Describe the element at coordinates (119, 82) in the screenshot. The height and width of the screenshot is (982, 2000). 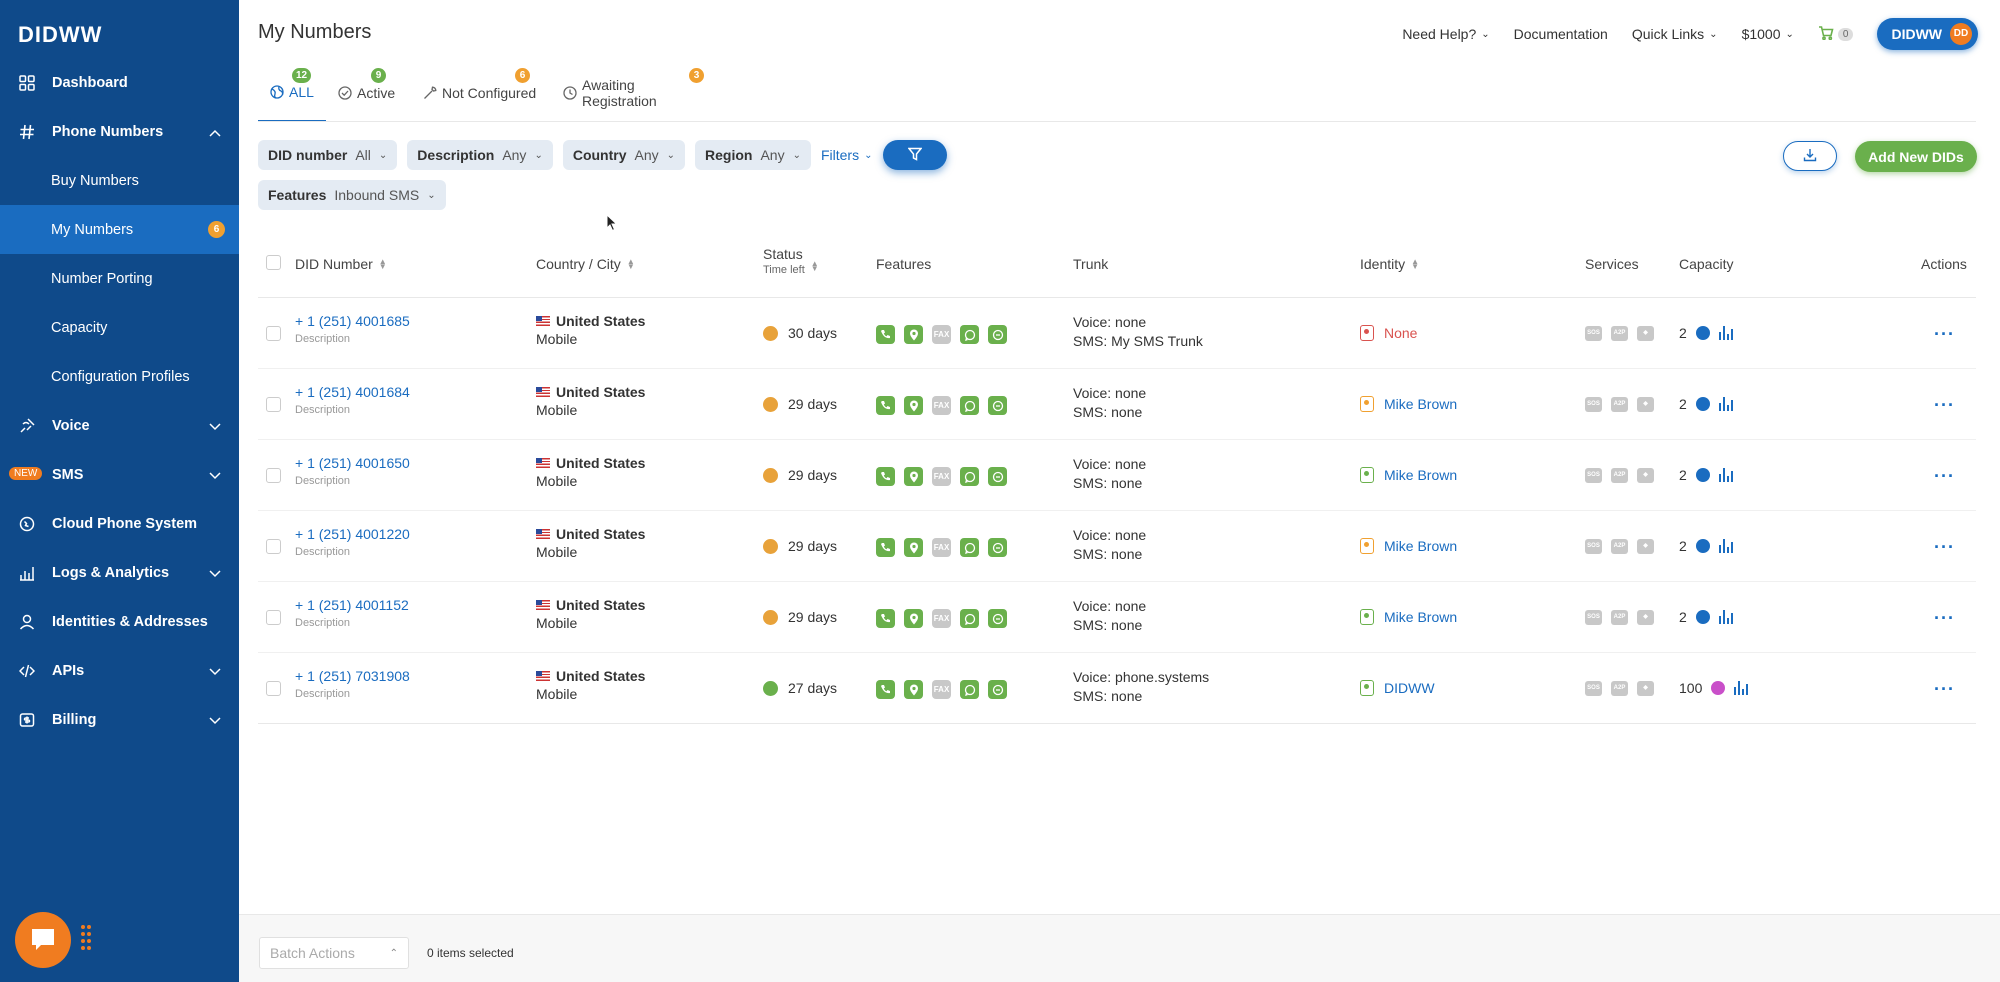
I see `sidebar-item-dashboard: Dashboard` at that location.